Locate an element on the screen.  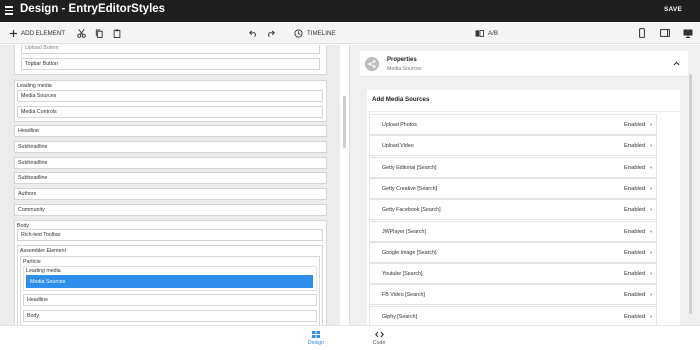
properties-header: Properties Media Sources is located at coordinates (524, 64).